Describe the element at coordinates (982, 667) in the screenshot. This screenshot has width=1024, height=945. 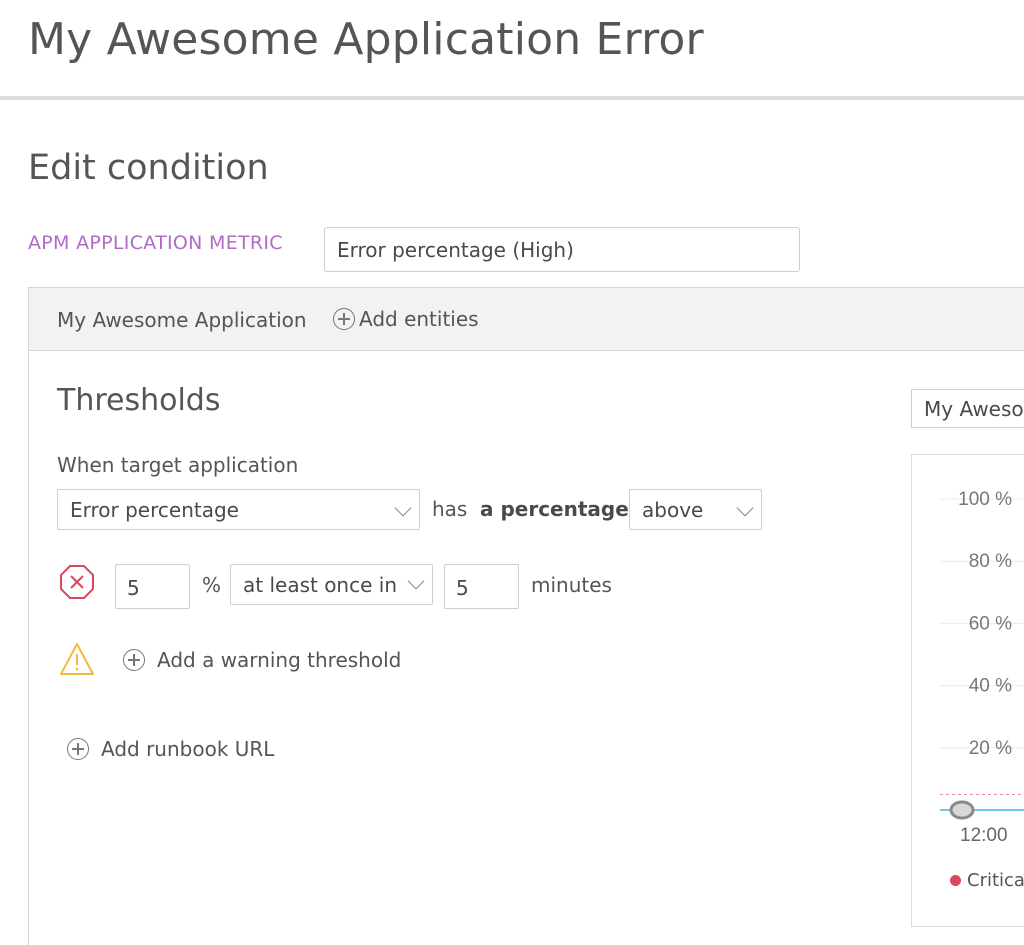
I see `chart-svg: 100 % 80 % 60 % 40 % 20 % 12:00` at that location.